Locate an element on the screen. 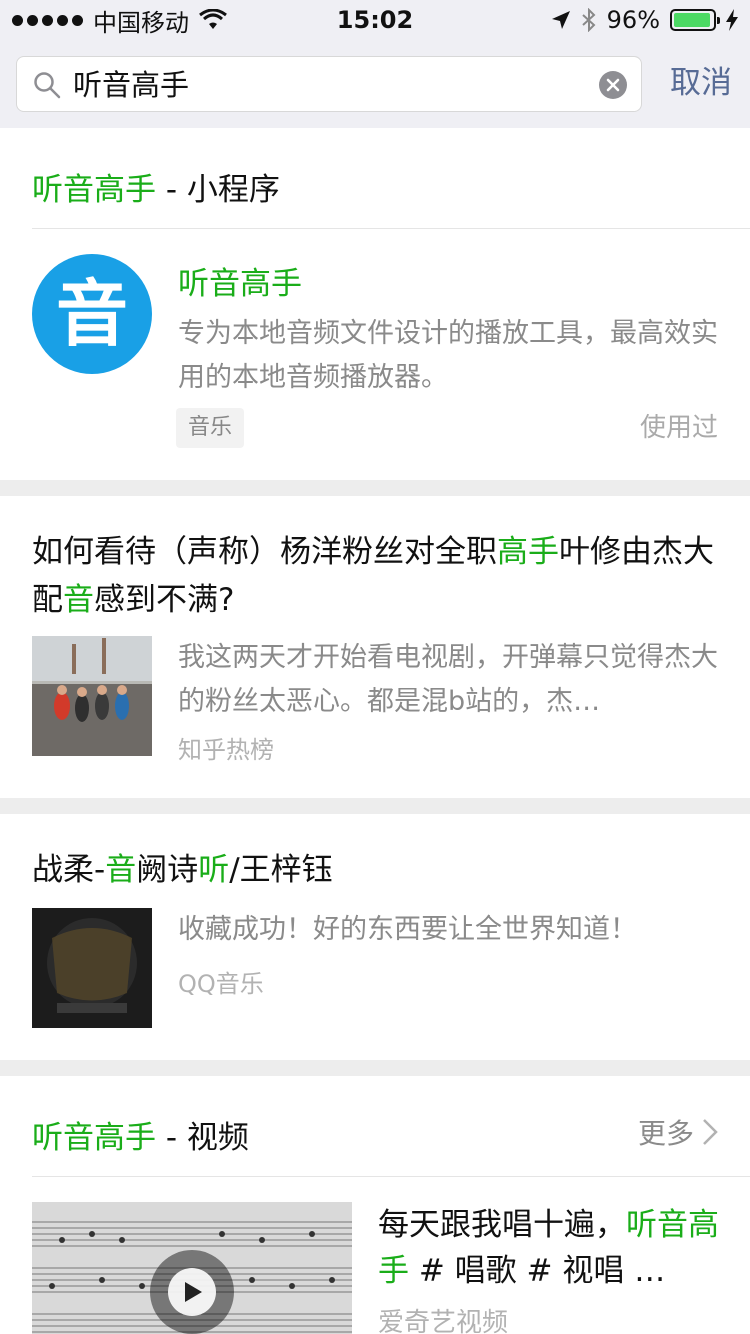  battery-percent: 96% is located at coordinates (633, 20).